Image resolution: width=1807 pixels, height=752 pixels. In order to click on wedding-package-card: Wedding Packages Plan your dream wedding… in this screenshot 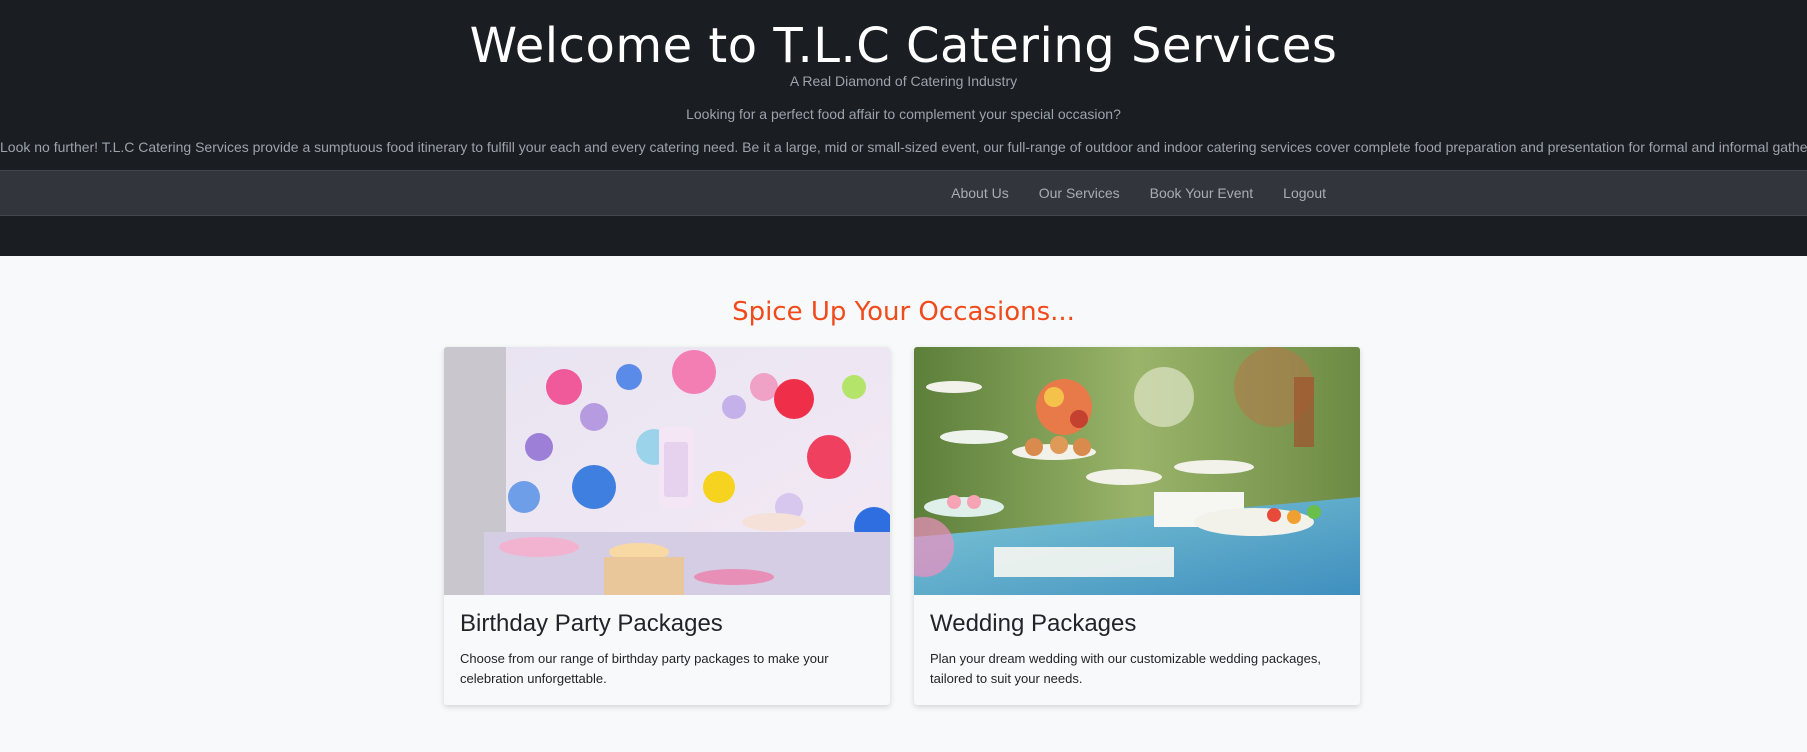, I will do `click(1137, 526)`.